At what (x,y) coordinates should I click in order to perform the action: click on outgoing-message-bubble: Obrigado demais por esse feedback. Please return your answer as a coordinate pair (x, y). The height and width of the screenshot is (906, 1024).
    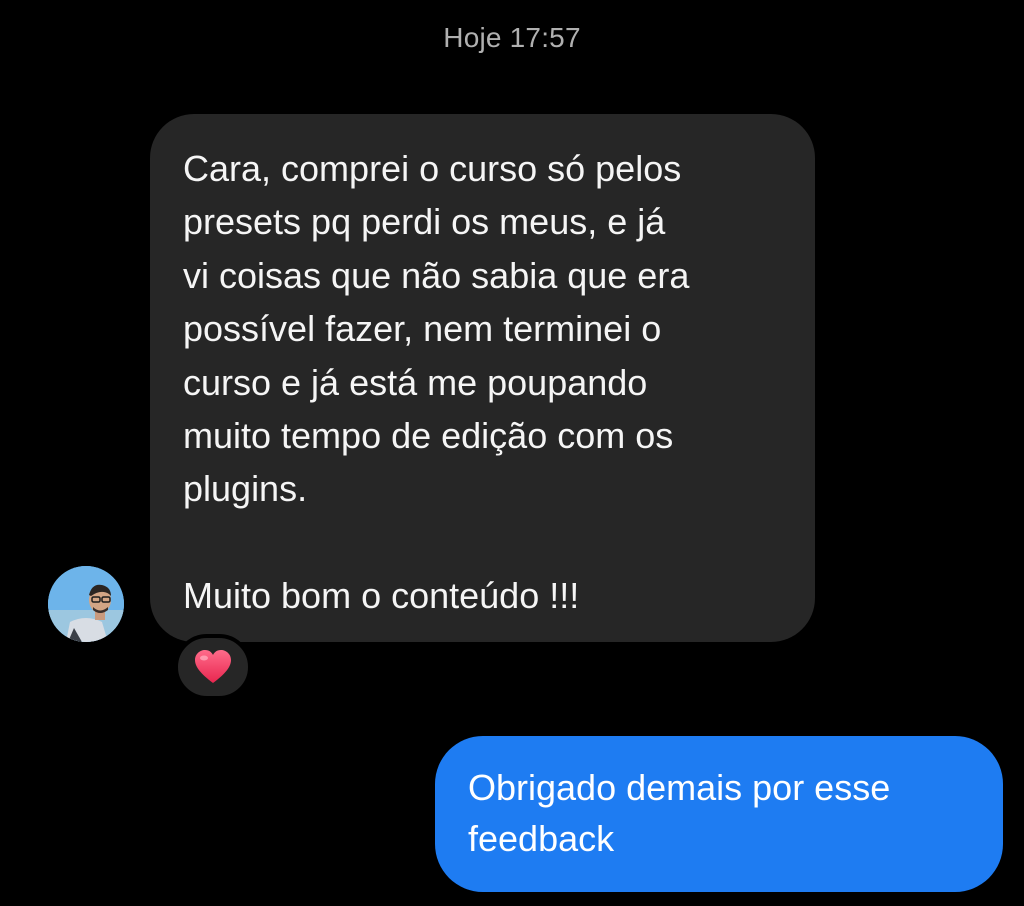
    Looking at the image, I should click on (719, 814).